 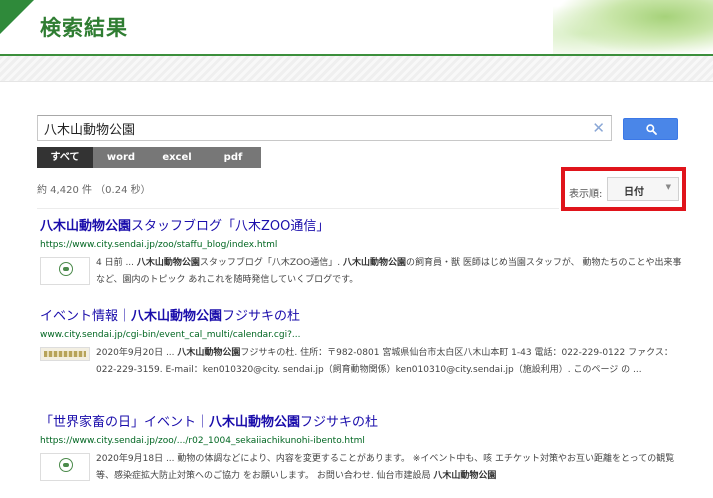 I want to click on banner-image-icon, so click(x=65, y=354).